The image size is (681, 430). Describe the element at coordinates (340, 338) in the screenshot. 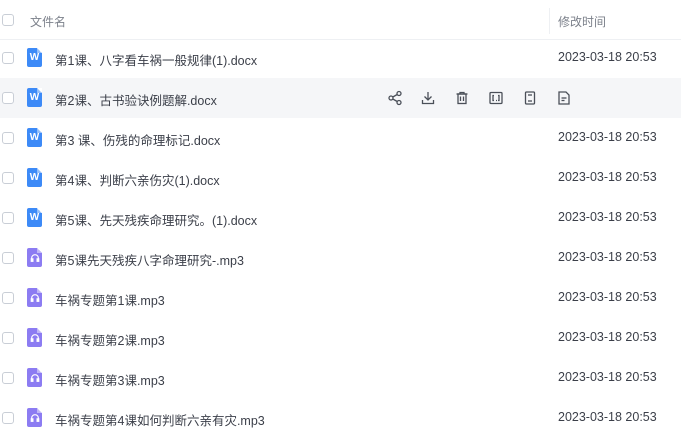

I see `file-row: 车祸专题第2课.mp3 2023-03-18 20:53` at that location.